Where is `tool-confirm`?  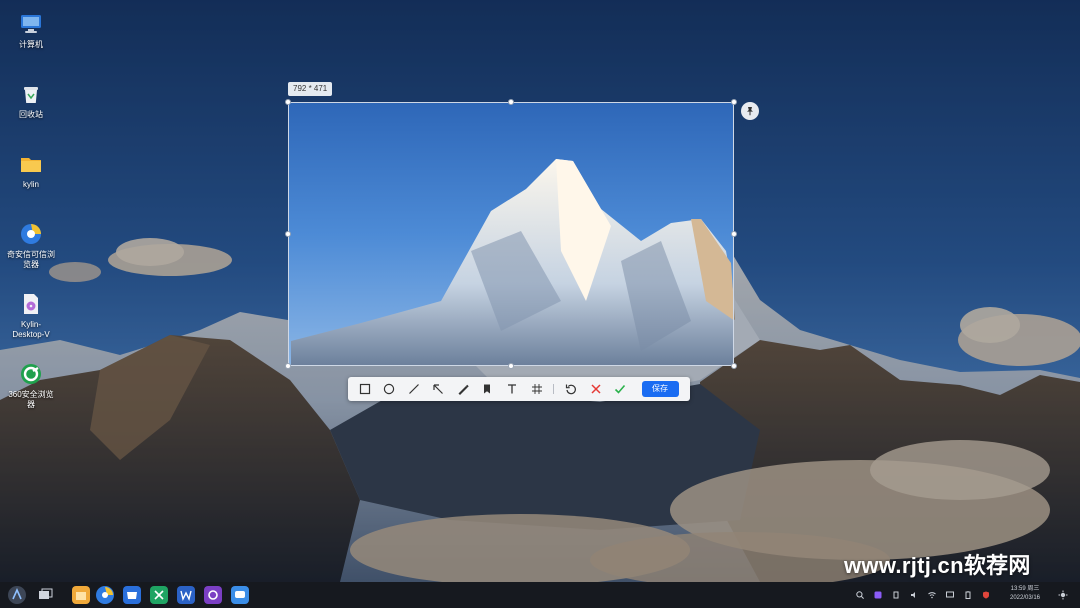 tool-confirm is located at coordinates (620, 389).